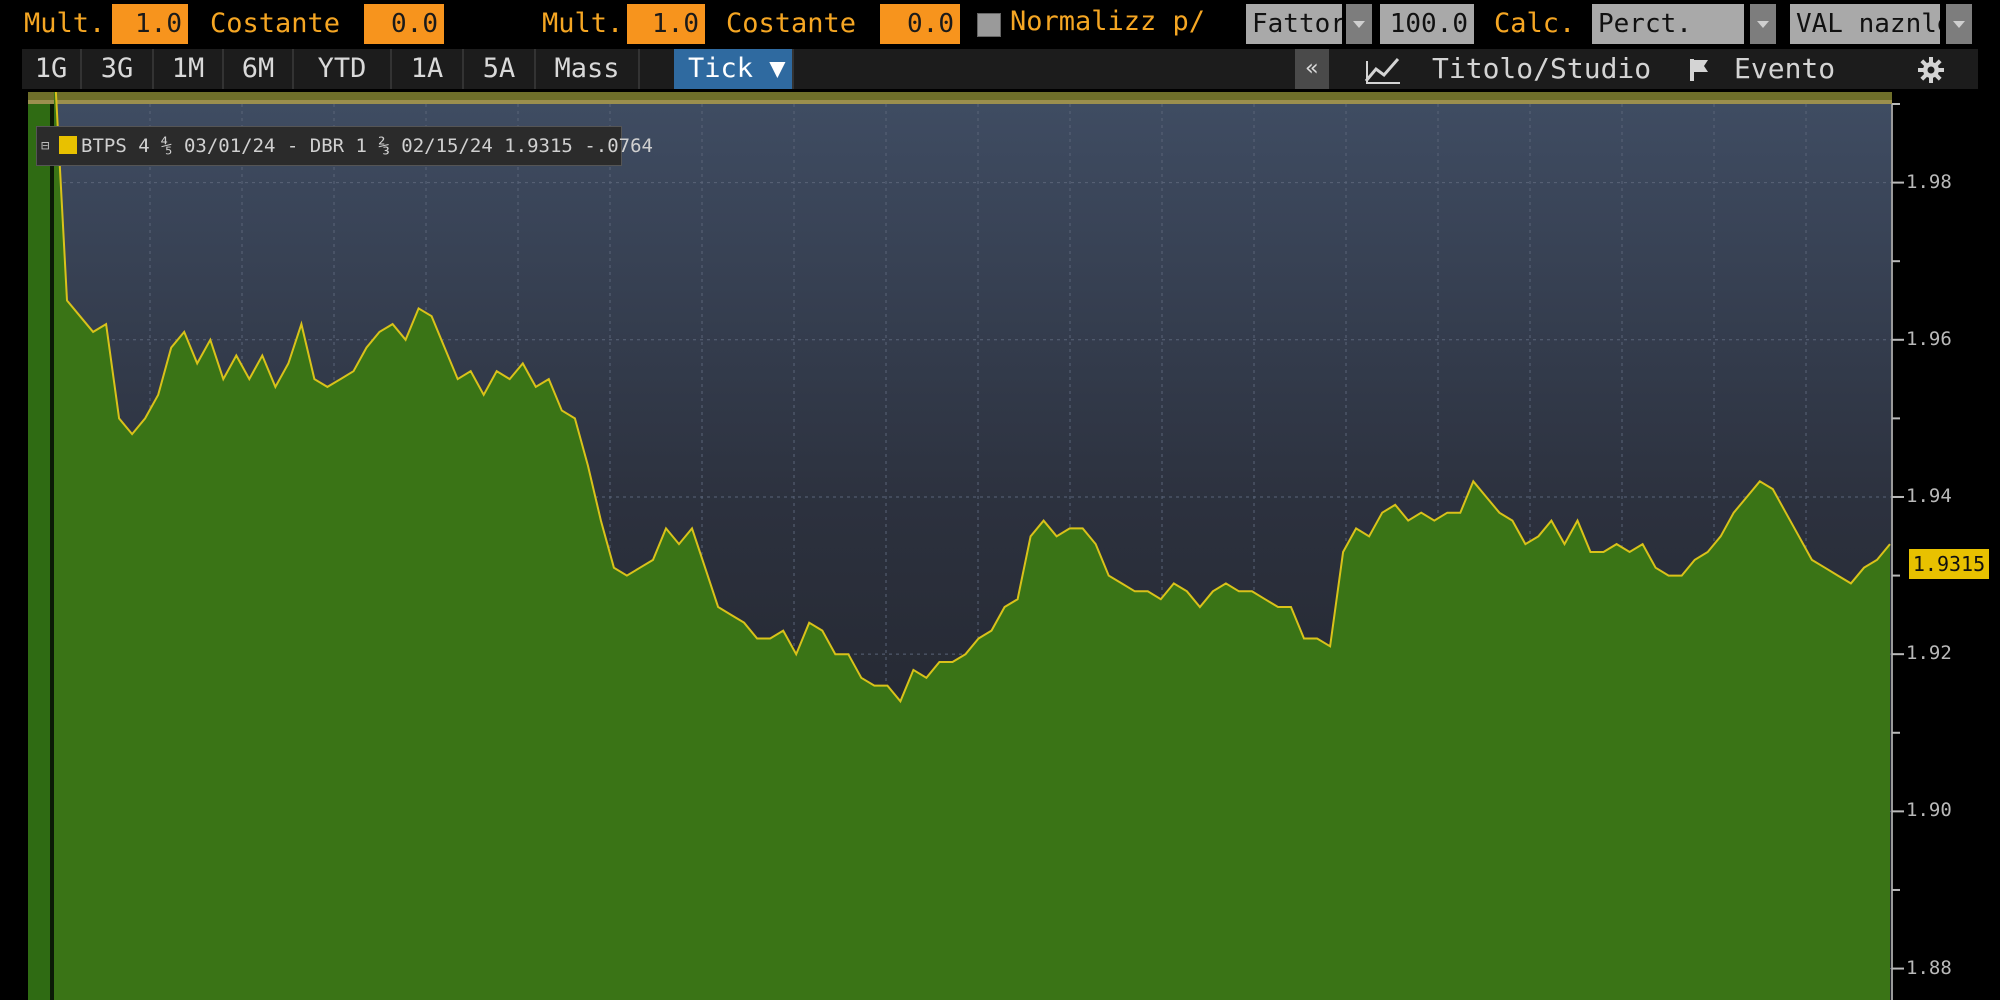 This screenshot has width=2000, height=1000. Describe the element at coordinates (1929, 967) in the screenshot. I see `y-tick-label: 1.88` at that location.